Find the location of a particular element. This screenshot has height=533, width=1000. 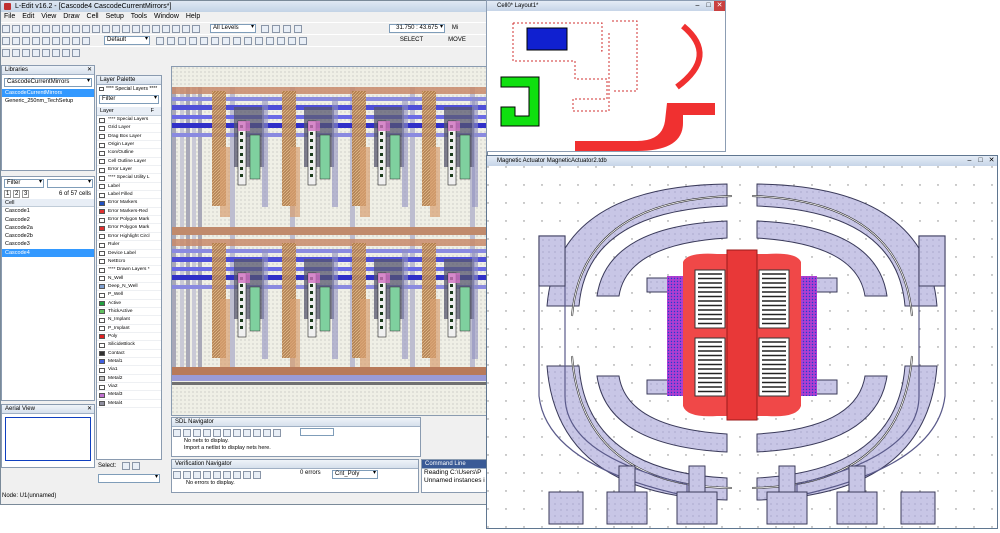

cell-filter-select: Filter is located at coordinates (24, 183).